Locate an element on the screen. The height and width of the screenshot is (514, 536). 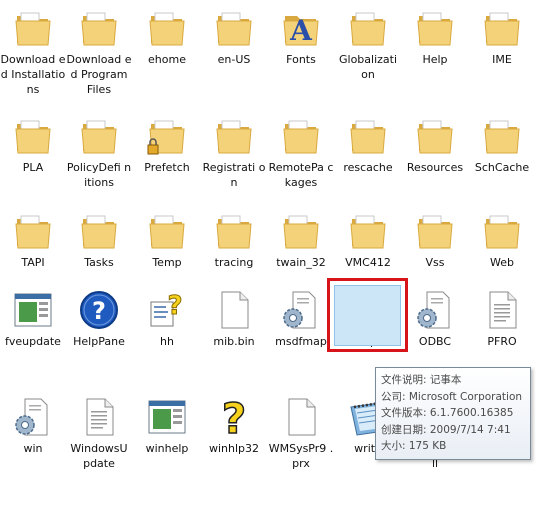
file-item-label: Help is located at coordinates (435, 59).